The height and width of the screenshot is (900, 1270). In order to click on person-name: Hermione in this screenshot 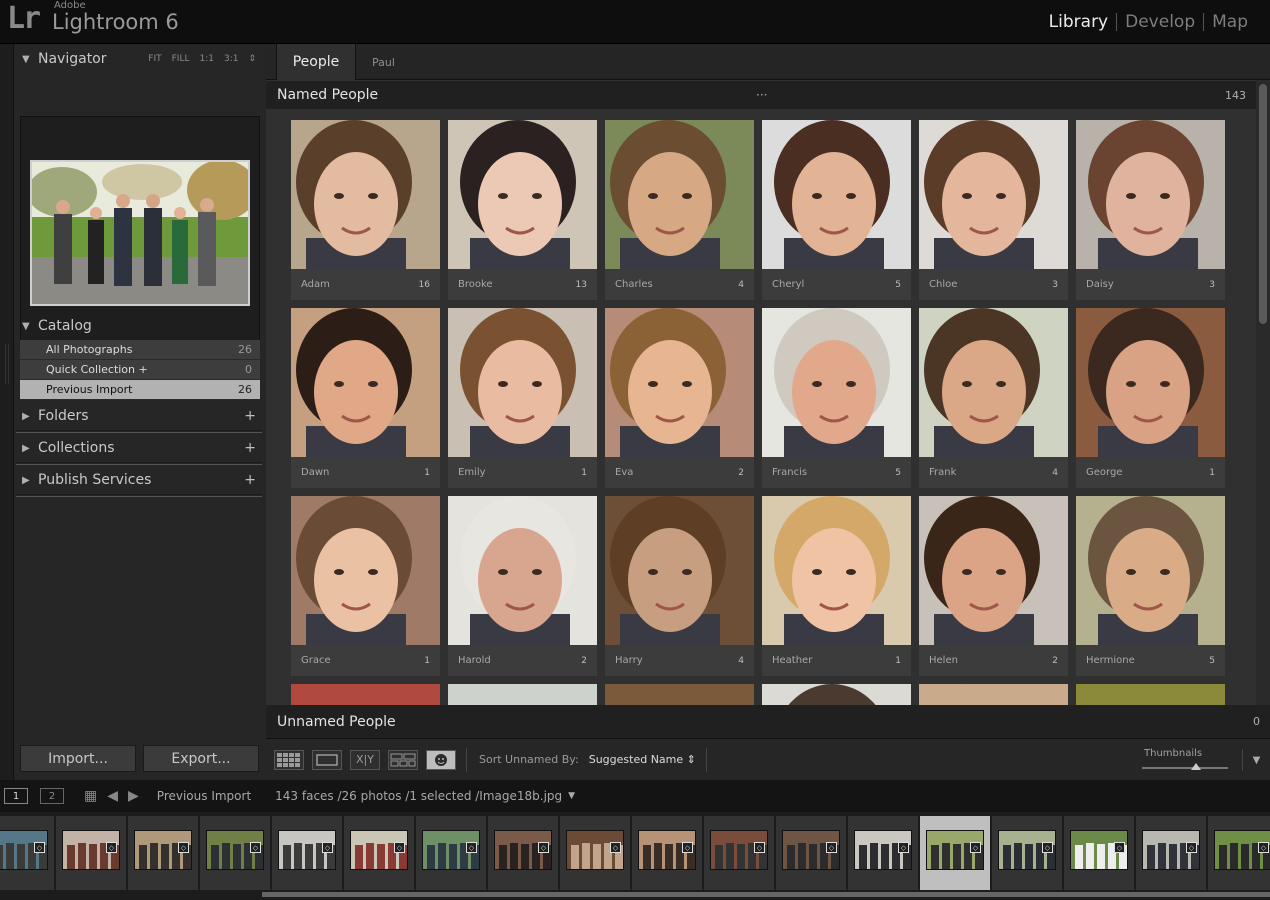, I will do `click(1110, 660)`.